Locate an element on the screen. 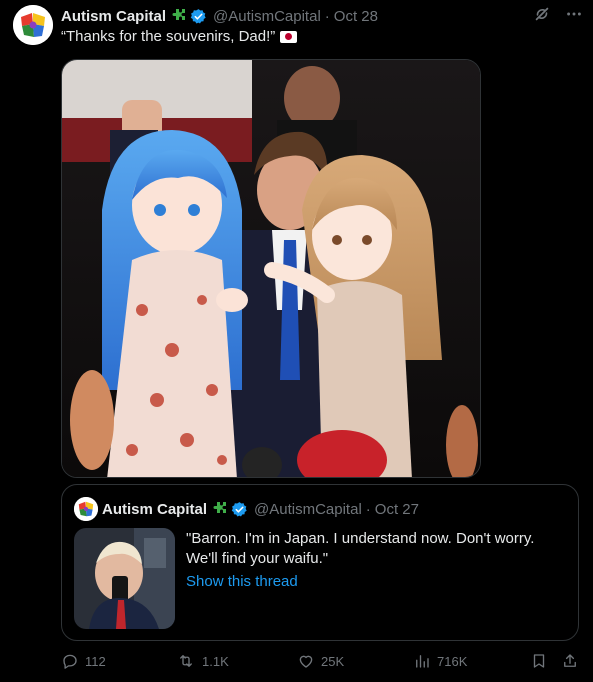  tweet-action-bar: 112 1.1K 25K 716K is located at coordinates (321, 663).